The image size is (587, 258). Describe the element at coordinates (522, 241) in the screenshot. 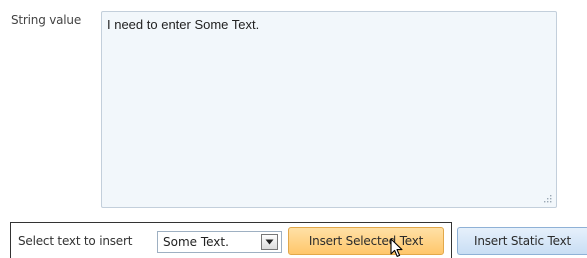

I see `insert-static-text-button: Insert Static Text` at that location.